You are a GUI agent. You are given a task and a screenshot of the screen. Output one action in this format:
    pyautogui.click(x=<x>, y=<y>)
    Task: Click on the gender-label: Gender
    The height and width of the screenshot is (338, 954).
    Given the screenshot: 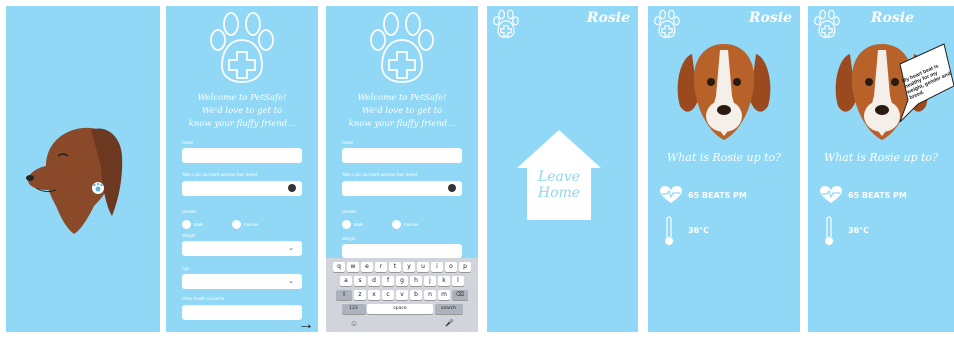 What is the action you would take?
    pyautogui.click(x=349, y=211)
    